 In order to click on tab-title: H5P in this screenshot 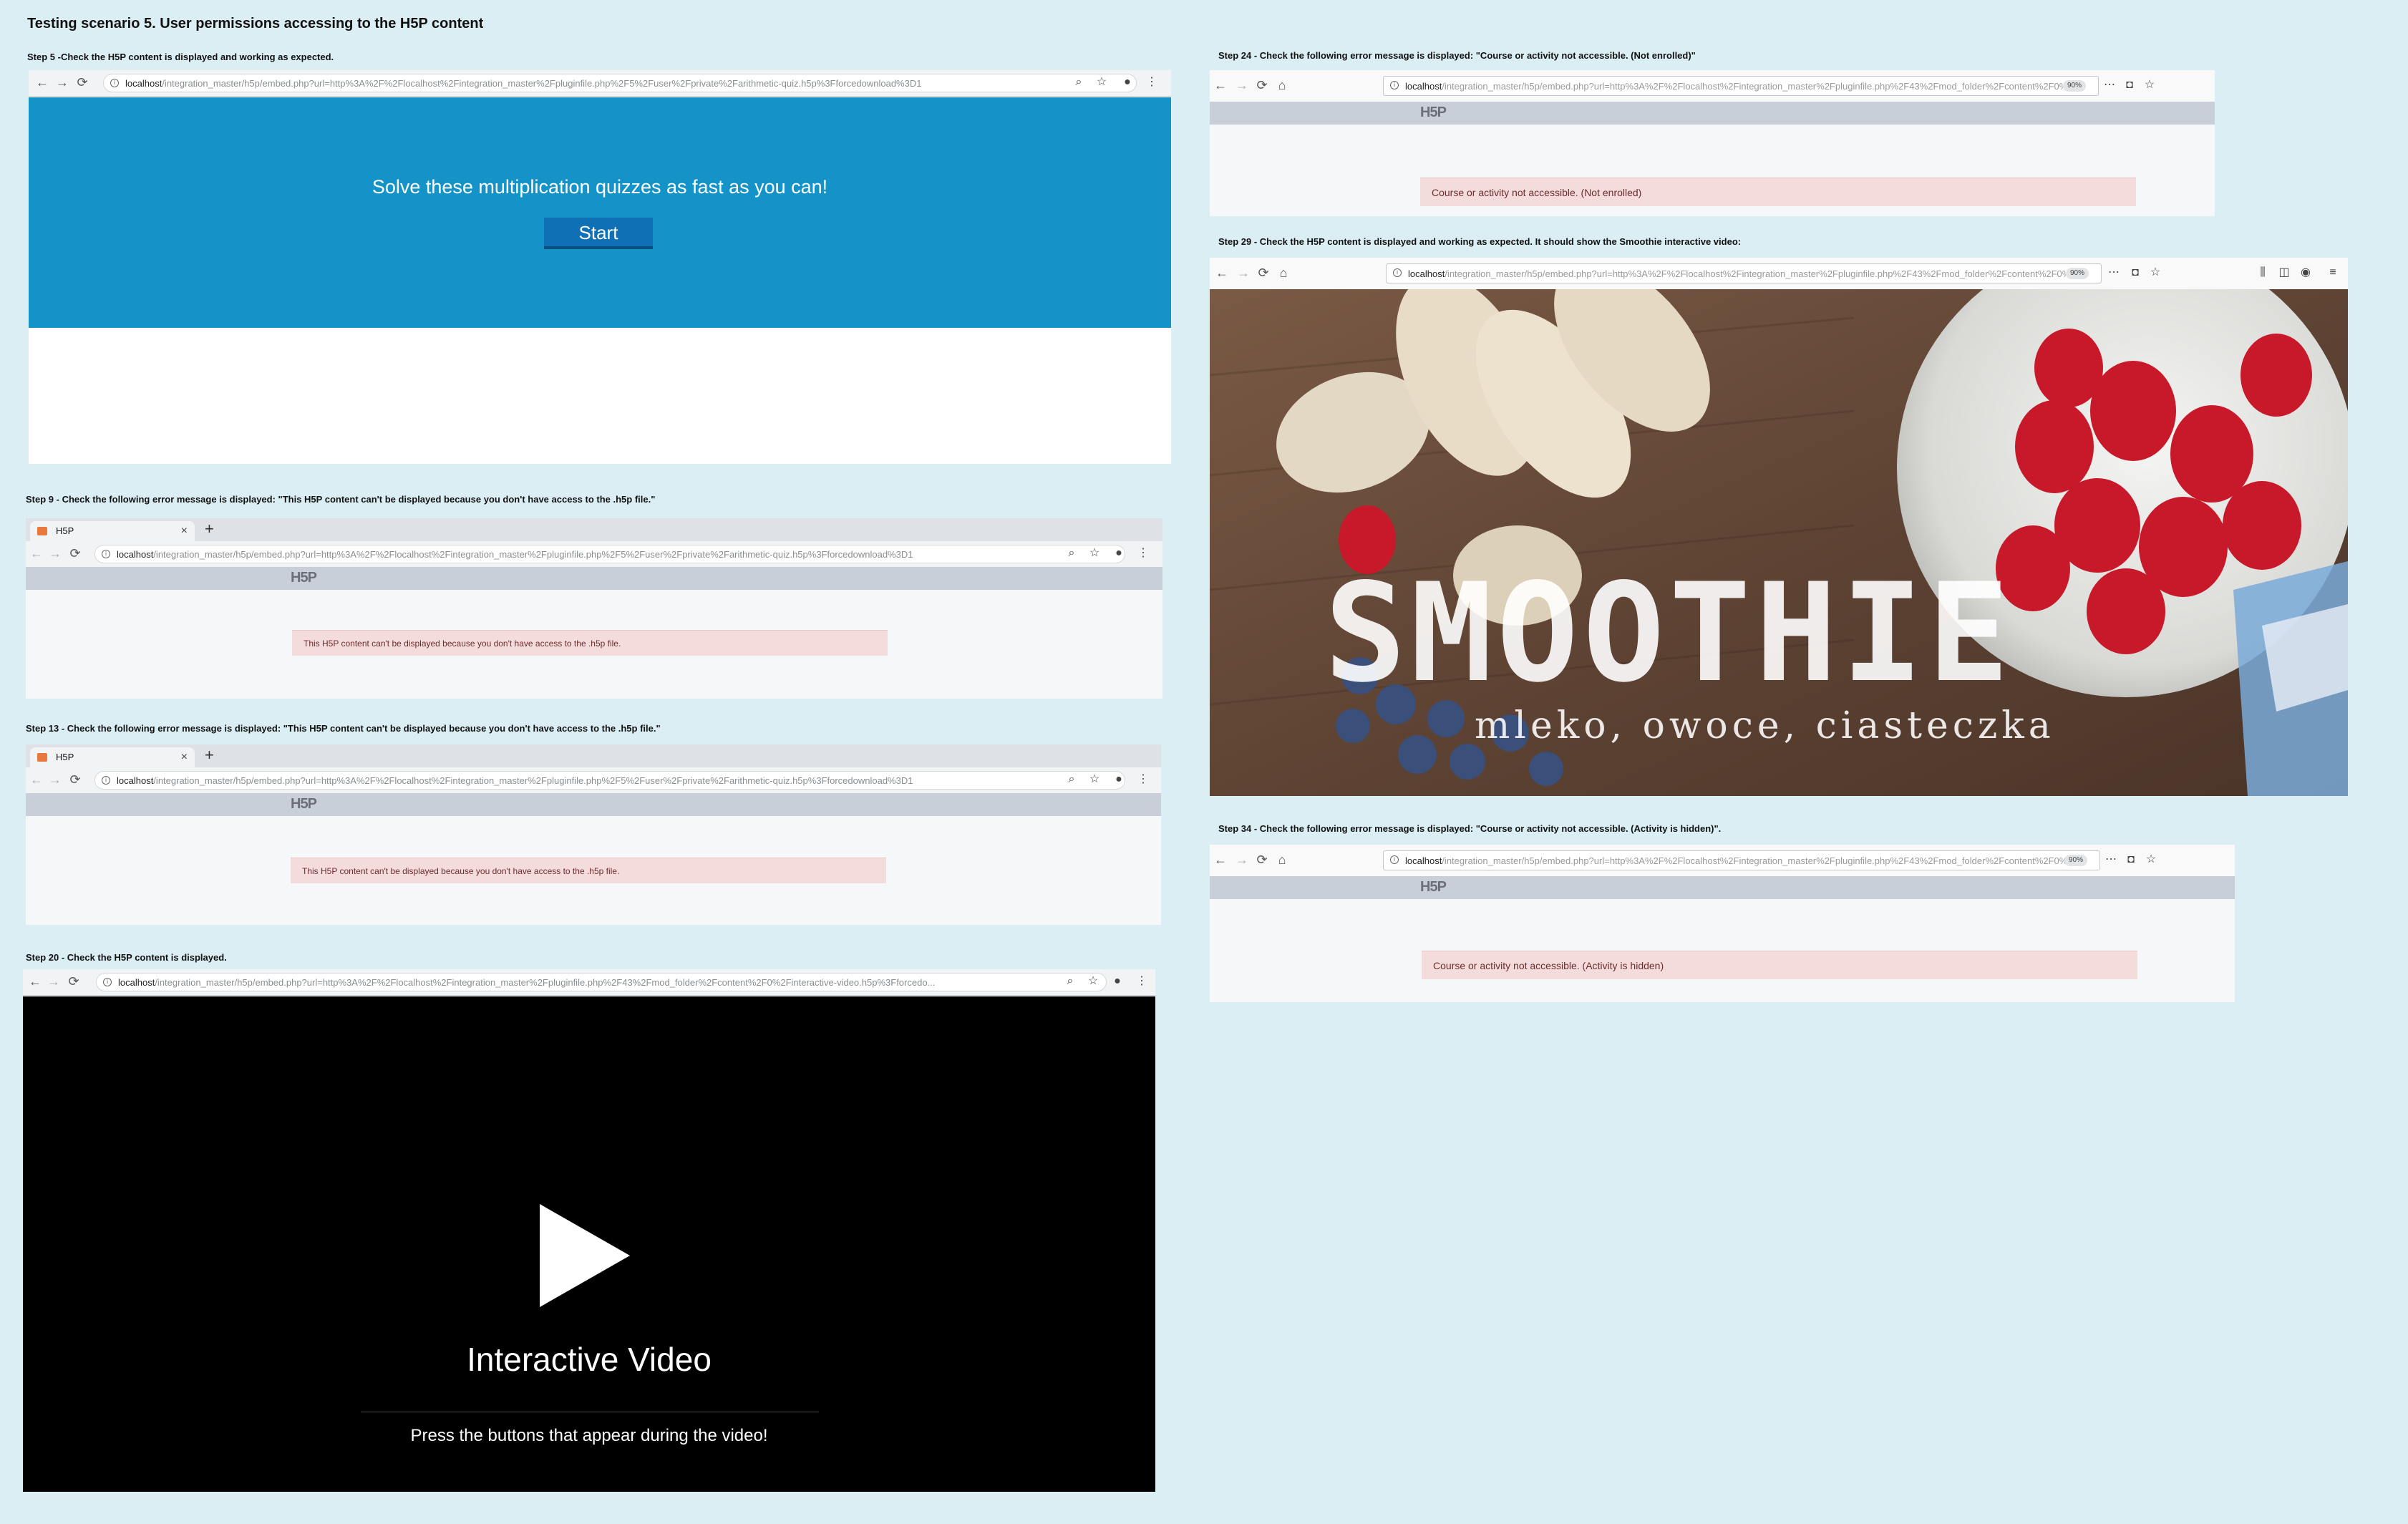, I will do `click(65, 530)`.